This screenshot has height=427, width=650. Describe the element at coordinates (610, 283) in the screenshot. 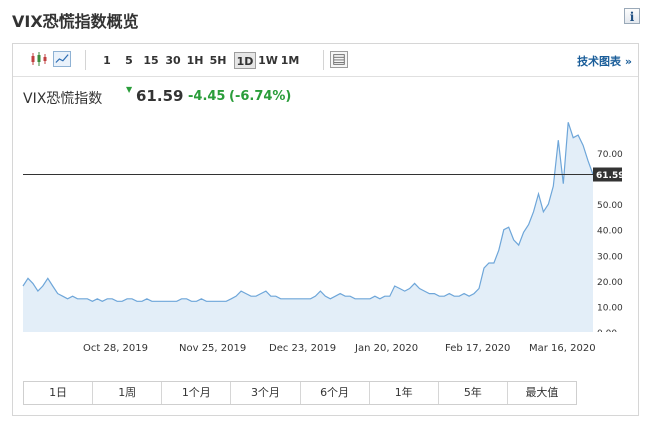

I see `y-tick-label: 20.00` at that location.